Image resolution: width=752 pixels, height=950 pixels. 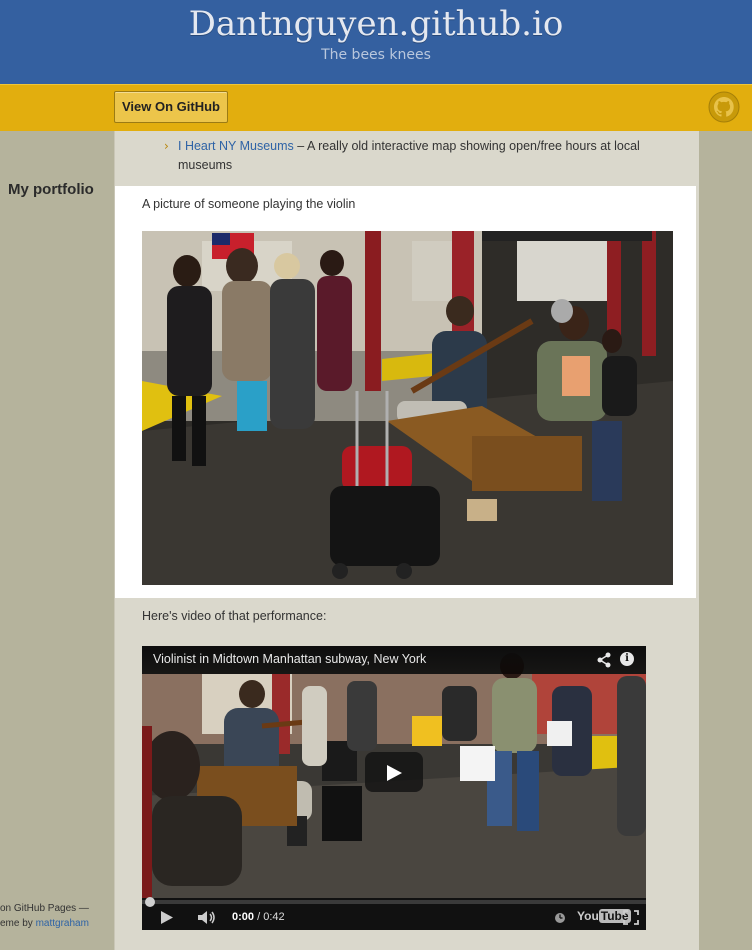 What do you see at coordinates (631, 917) in the screenshot?
I see `fullscreen-icon` at bounding box center [631, 917].